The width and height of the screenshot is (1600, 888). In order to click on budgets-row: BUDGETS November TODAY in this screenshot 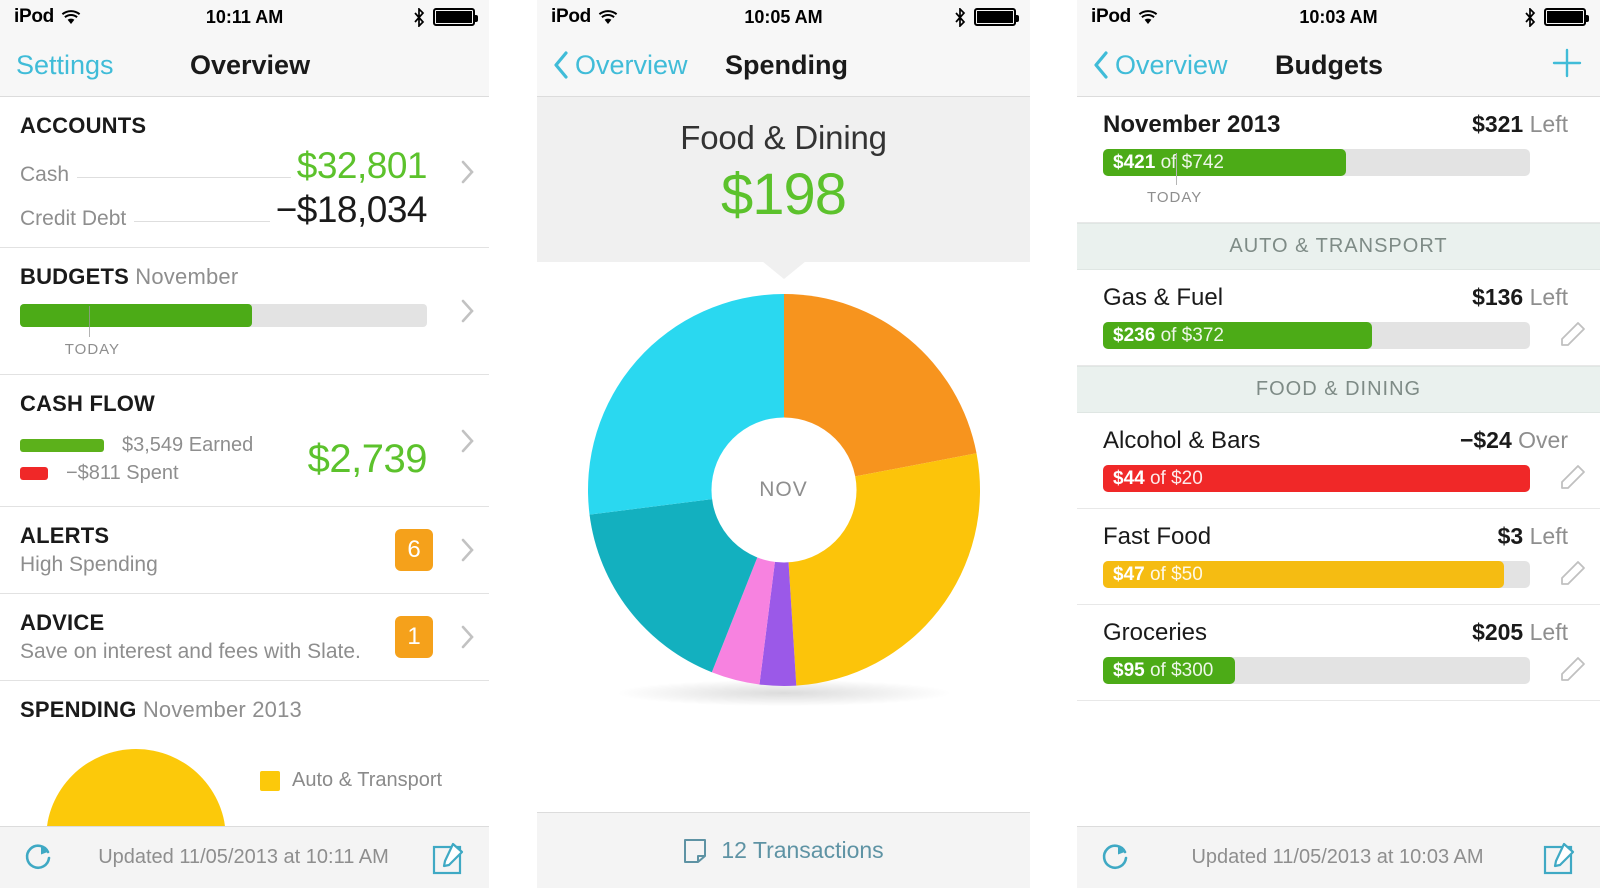, I will do `click(244, 311)`.